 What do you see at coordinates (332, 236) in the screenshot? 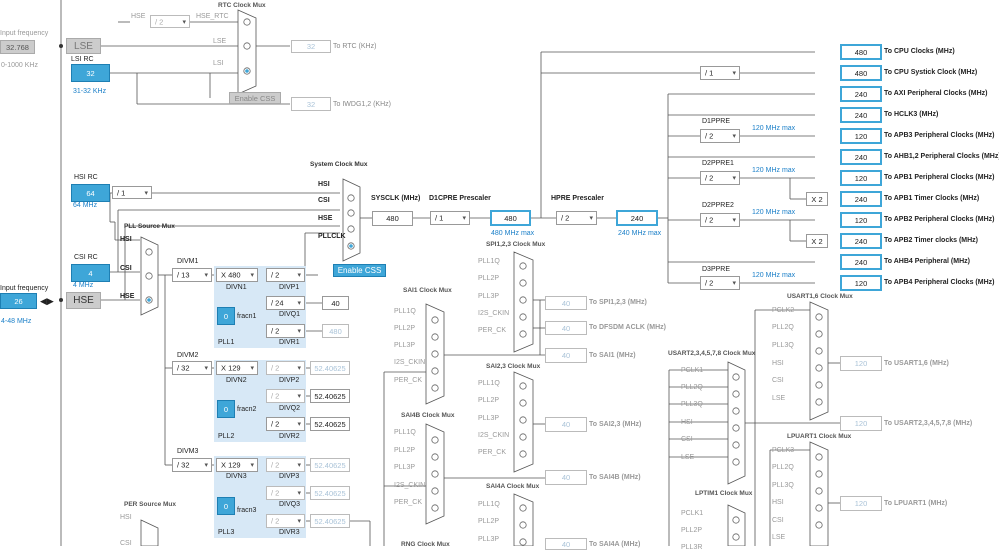
I see `sysmux-pllclk-label: PLLCLK` at bounding box center [332, 236].